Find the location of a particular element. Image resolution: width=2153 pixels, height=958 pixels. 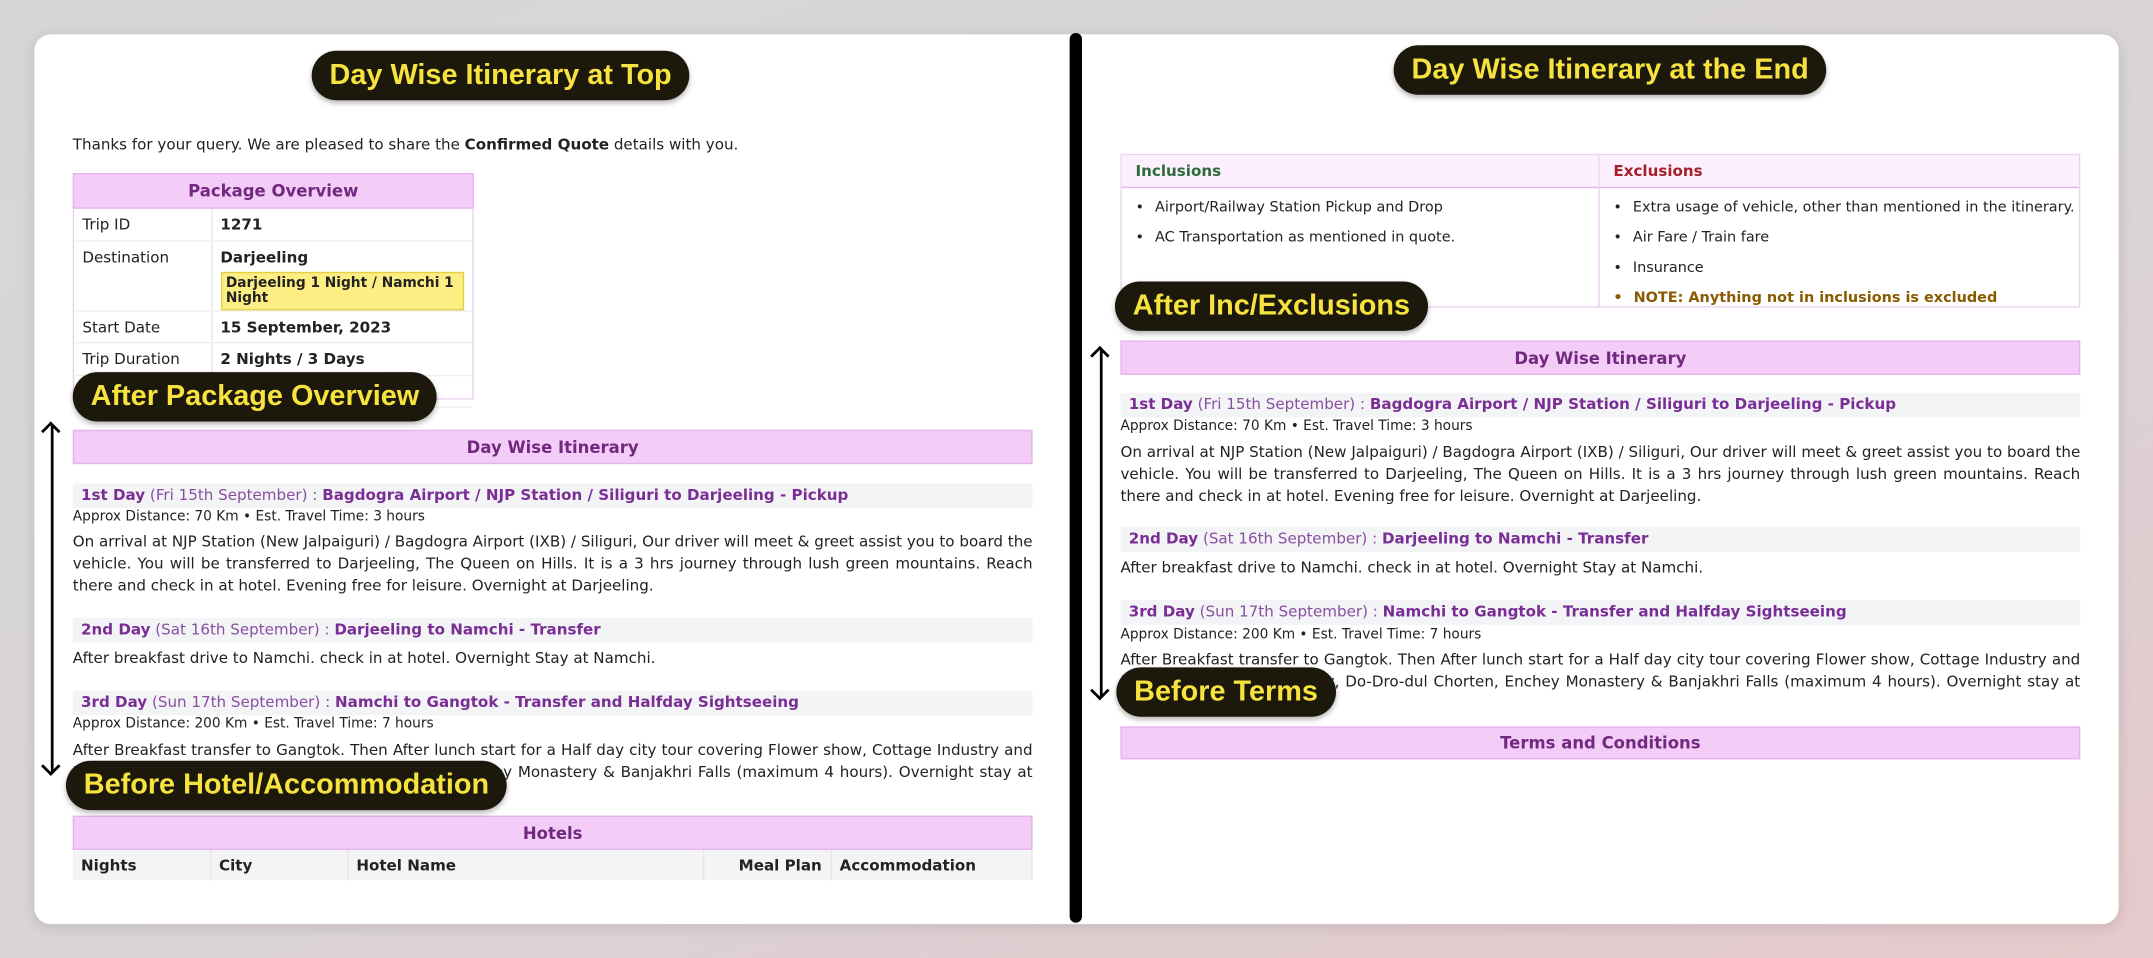

annotation-after-package: After Package Overview is located at coordinates (255, 397).